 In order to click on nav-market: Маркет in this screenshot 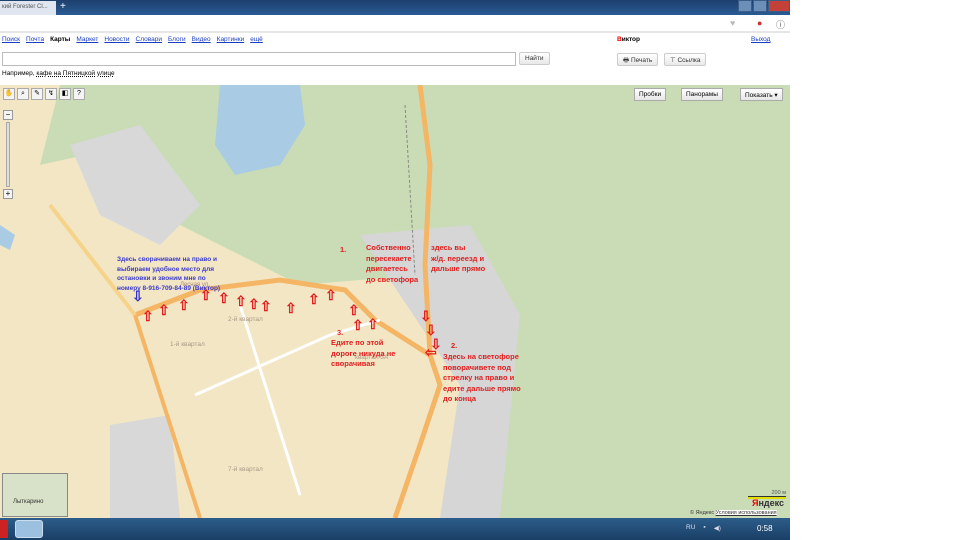, I will do `click(87, 39)`.